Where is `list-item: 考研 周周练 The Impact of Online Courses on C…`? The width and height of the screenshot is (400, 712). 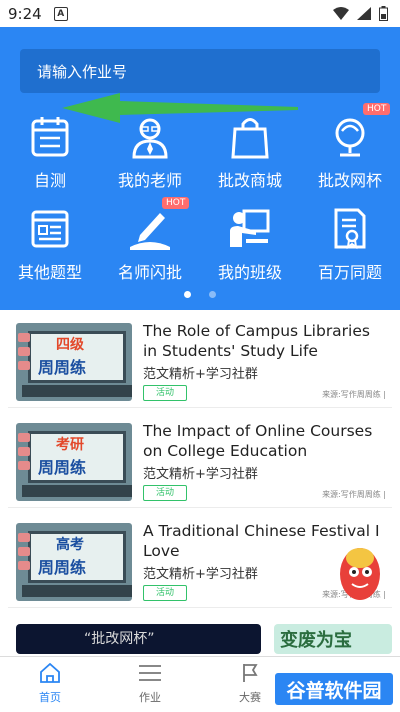
list-item: 考研 周周练 The Impact of Online Courses on C… is located at coordinates (200, 461).